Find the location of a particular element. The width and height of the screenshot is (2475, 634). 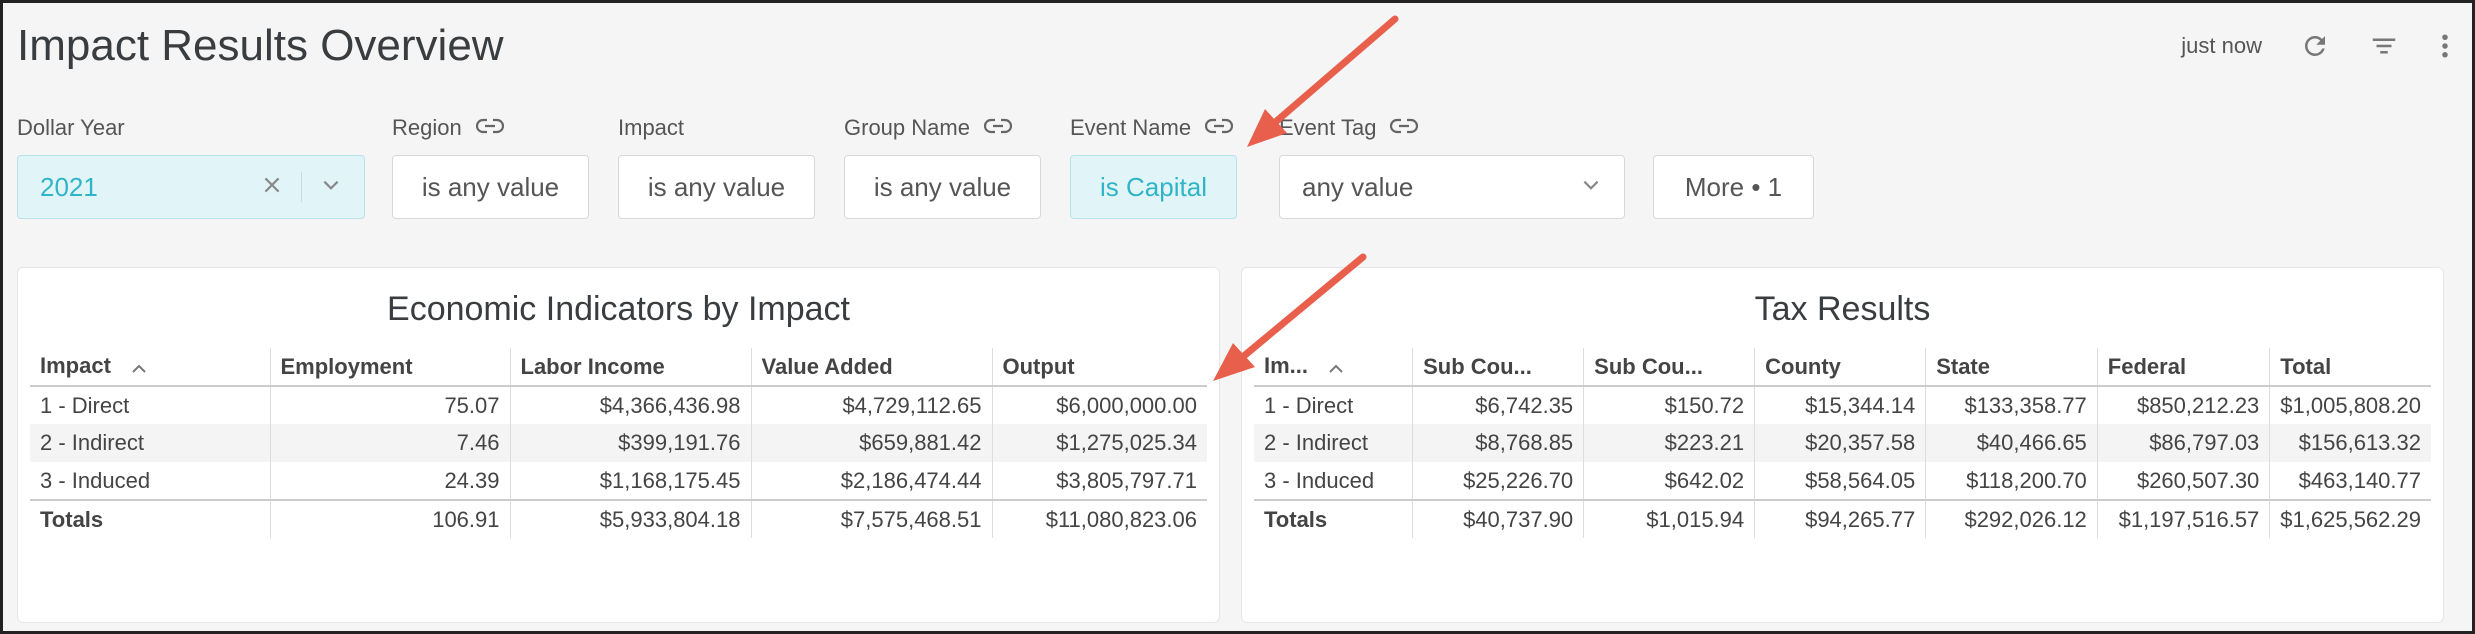

cell: $1,168,175.45 is located at coordinates (631, 481).